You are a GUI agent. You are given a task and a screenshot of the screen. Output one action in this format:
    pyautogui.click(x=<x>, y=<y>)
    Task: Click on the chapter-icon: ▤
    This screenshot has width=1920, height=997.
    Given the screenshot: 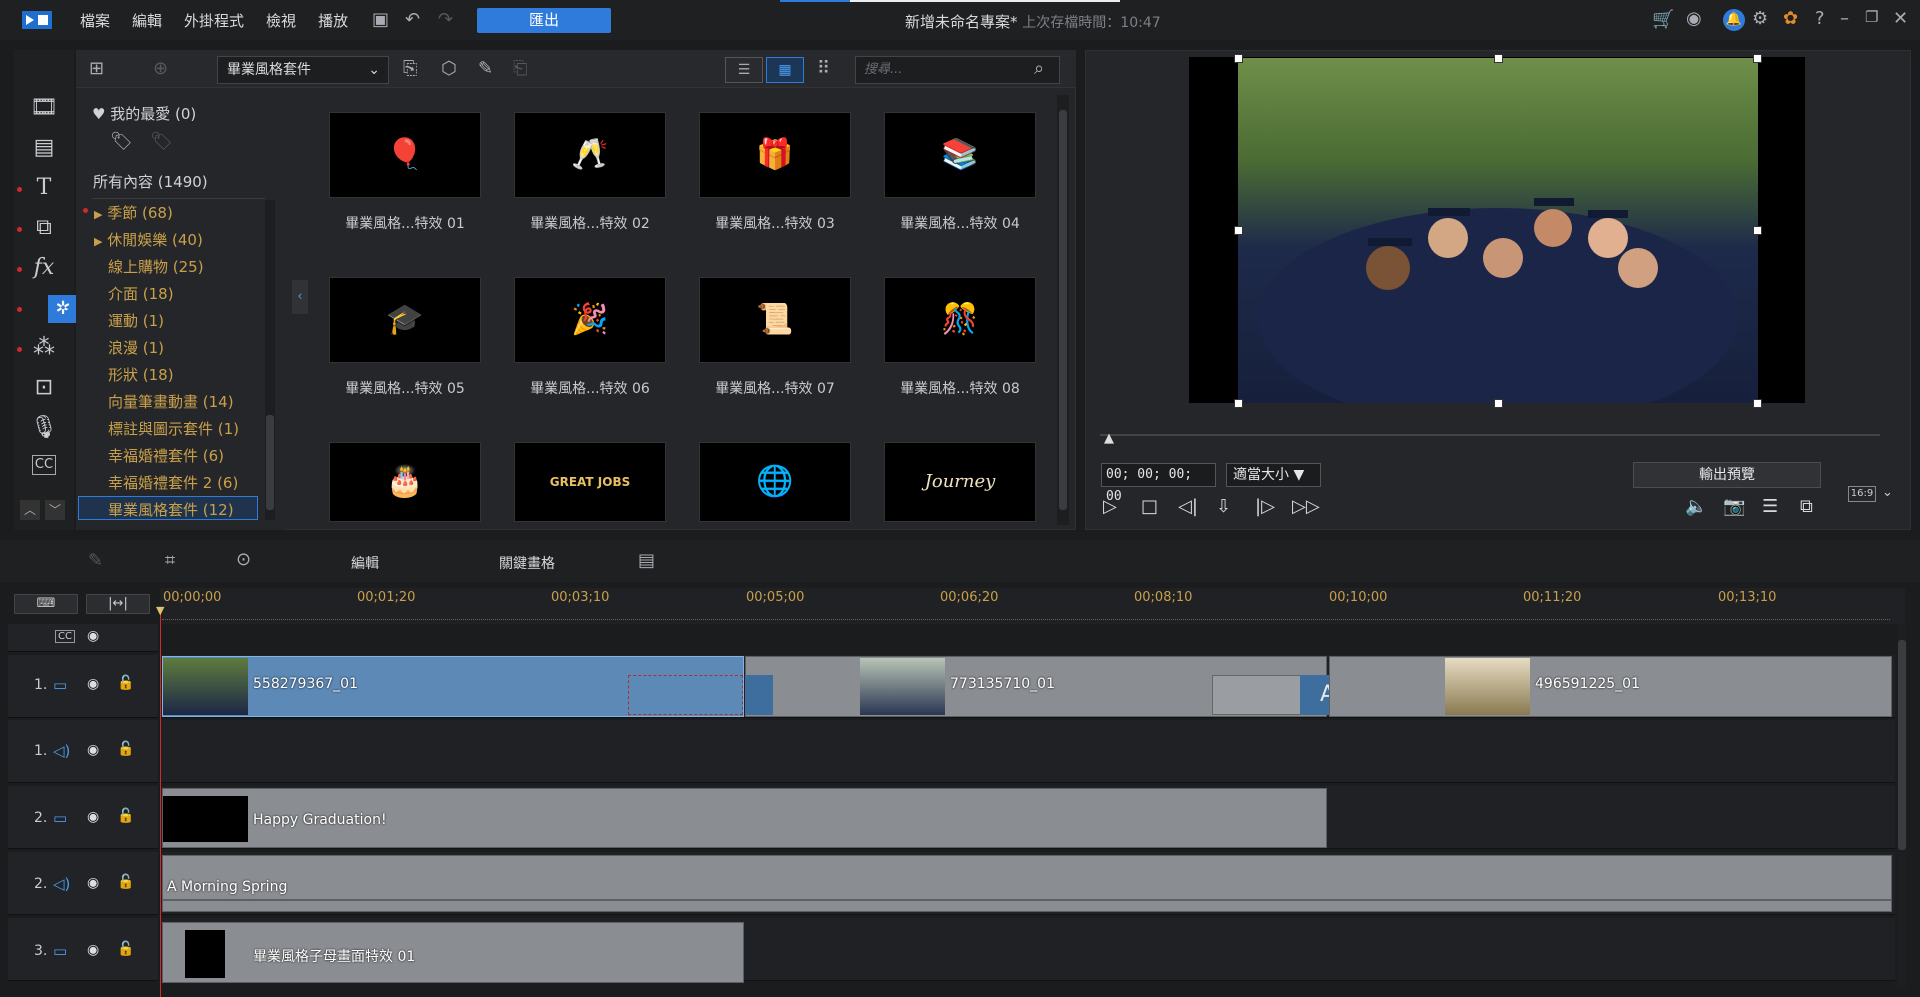 What is the action you would take?
    pyautogui.click(x=646, y=560)
    